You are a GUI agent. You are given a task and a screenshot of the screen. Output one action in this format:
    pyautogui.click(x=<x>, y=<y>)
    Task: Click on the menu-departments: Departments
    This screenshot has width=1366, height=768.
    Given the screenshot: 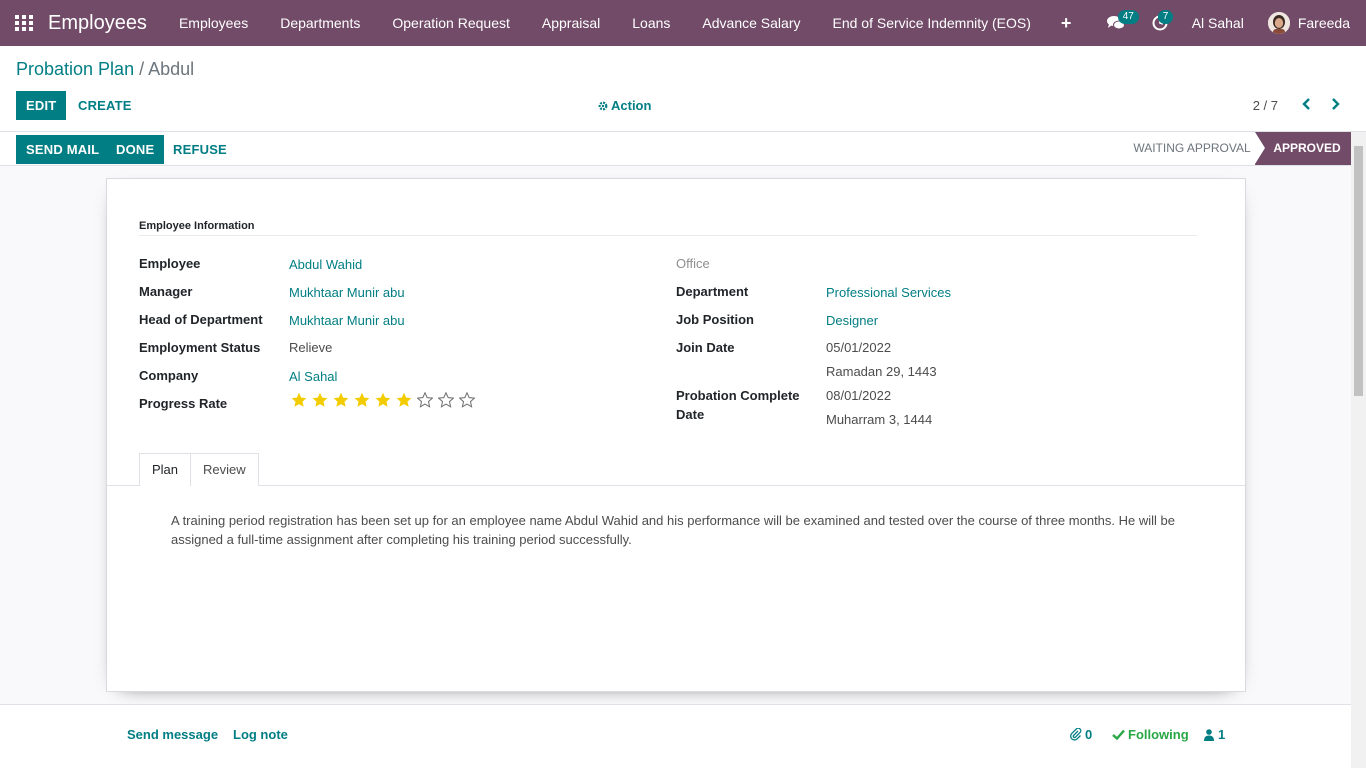 What is the action you would take?
    pyautogui.click(x=320, y=23)
    